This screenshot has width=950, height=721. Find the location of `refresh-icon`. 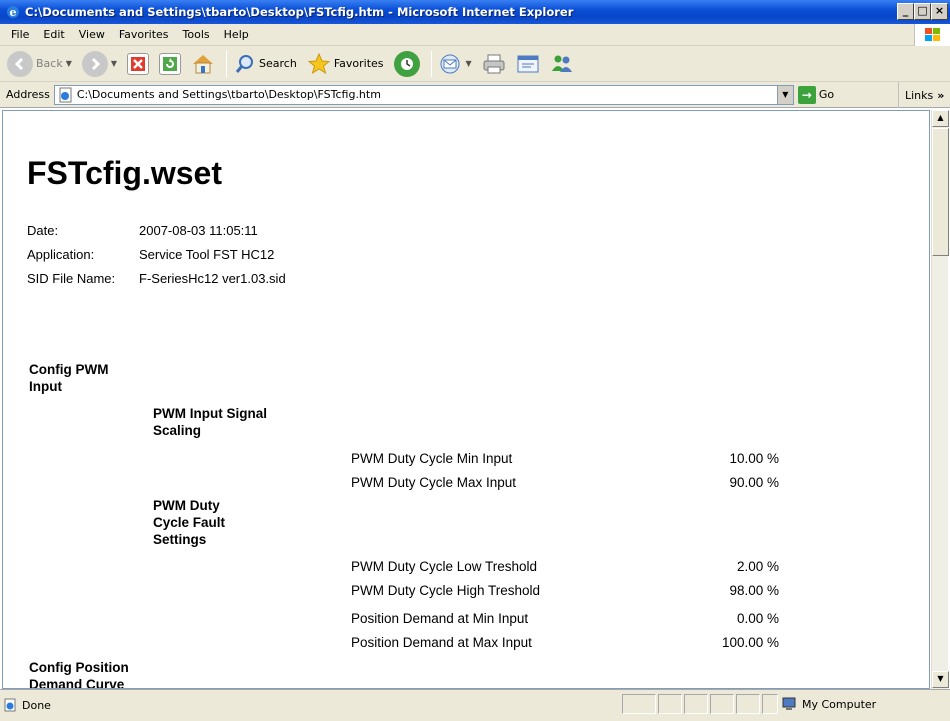

refresh-icon is located at coordinates (170, 63).